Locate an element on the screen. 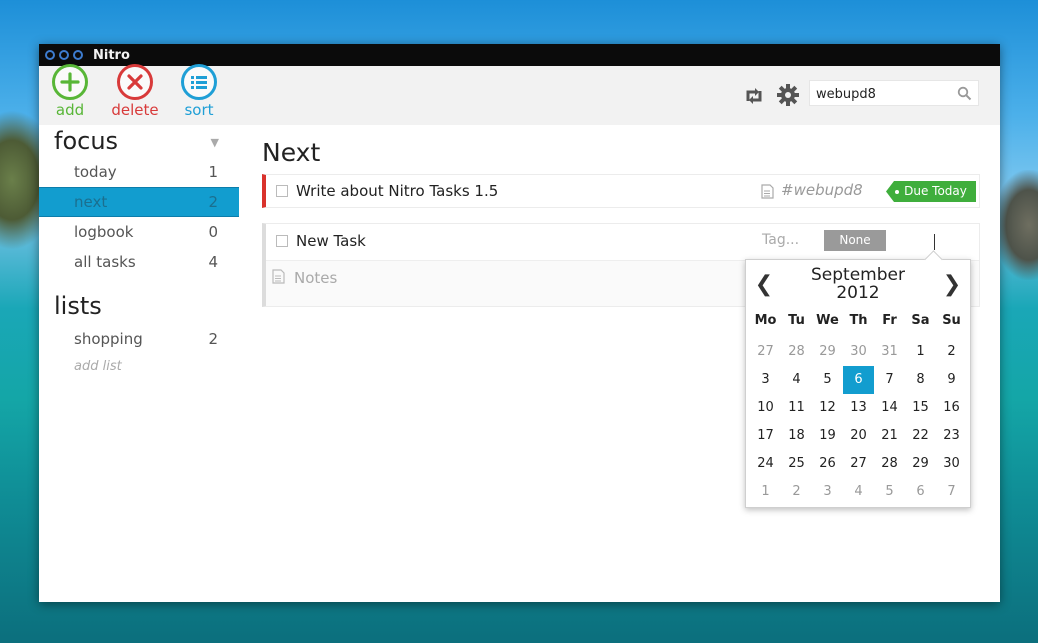 The height and width of the screenshot is (643, 1038). calendar-day: 13 is located at coordinates (858, 408).